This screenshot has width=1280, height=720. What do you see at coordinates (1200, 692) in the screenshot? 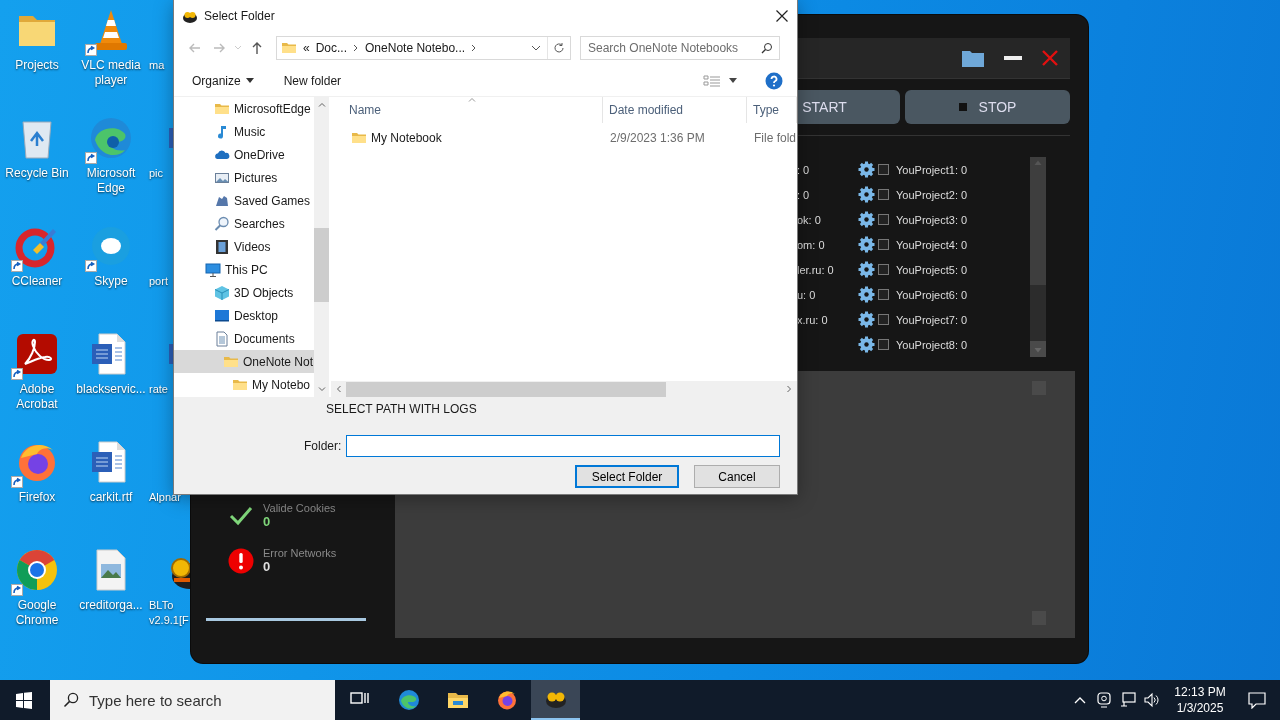
I see `clock-time: 12:13 PM` at bounding box center [1200, 692].